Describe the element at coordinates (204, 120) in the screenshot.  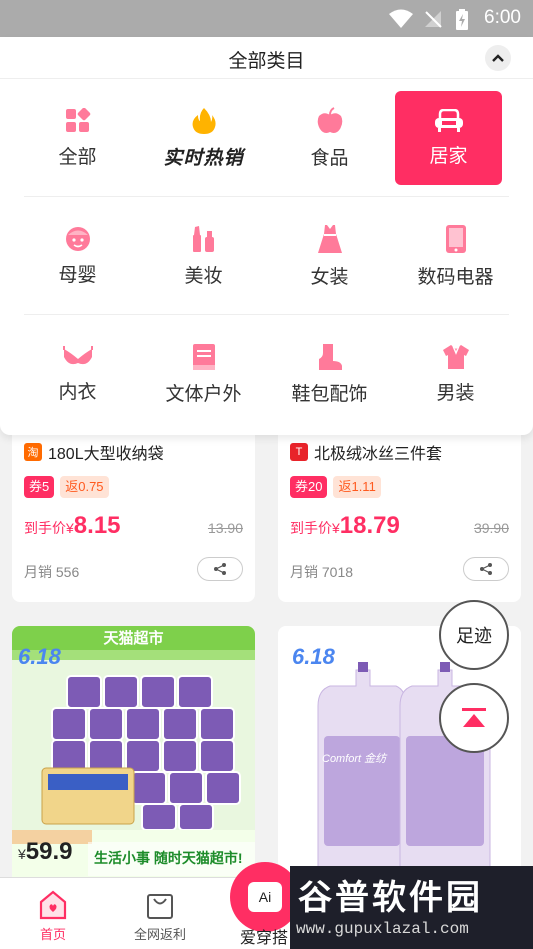
I see `flame-icon` at that location.